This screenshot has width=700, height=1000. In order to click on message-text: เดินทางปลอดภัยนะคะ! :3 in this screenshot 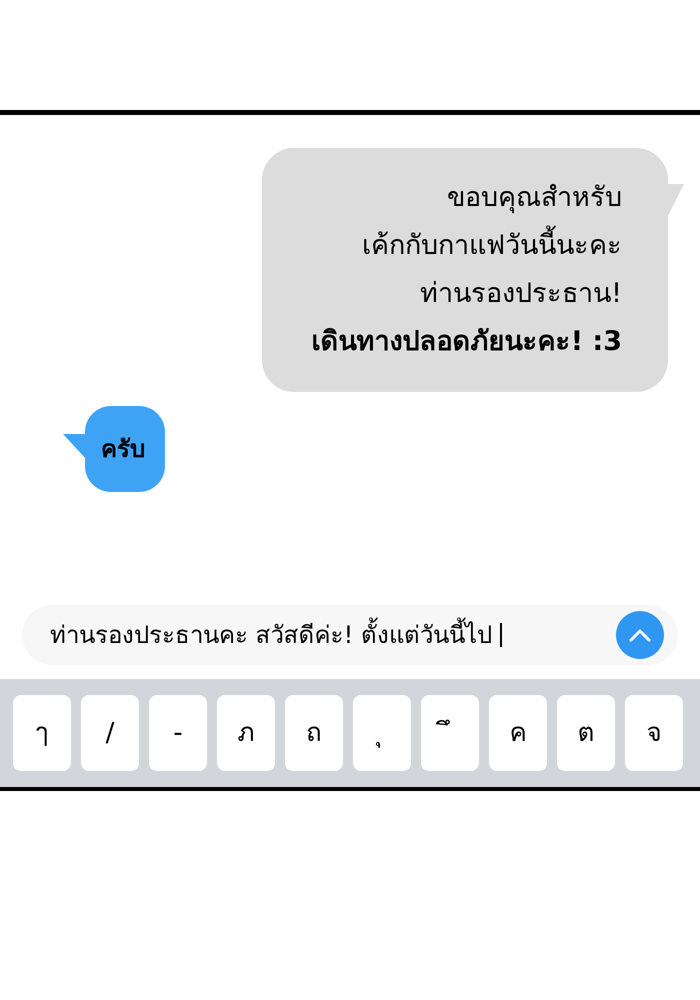, I will do `click(467, 342)`.